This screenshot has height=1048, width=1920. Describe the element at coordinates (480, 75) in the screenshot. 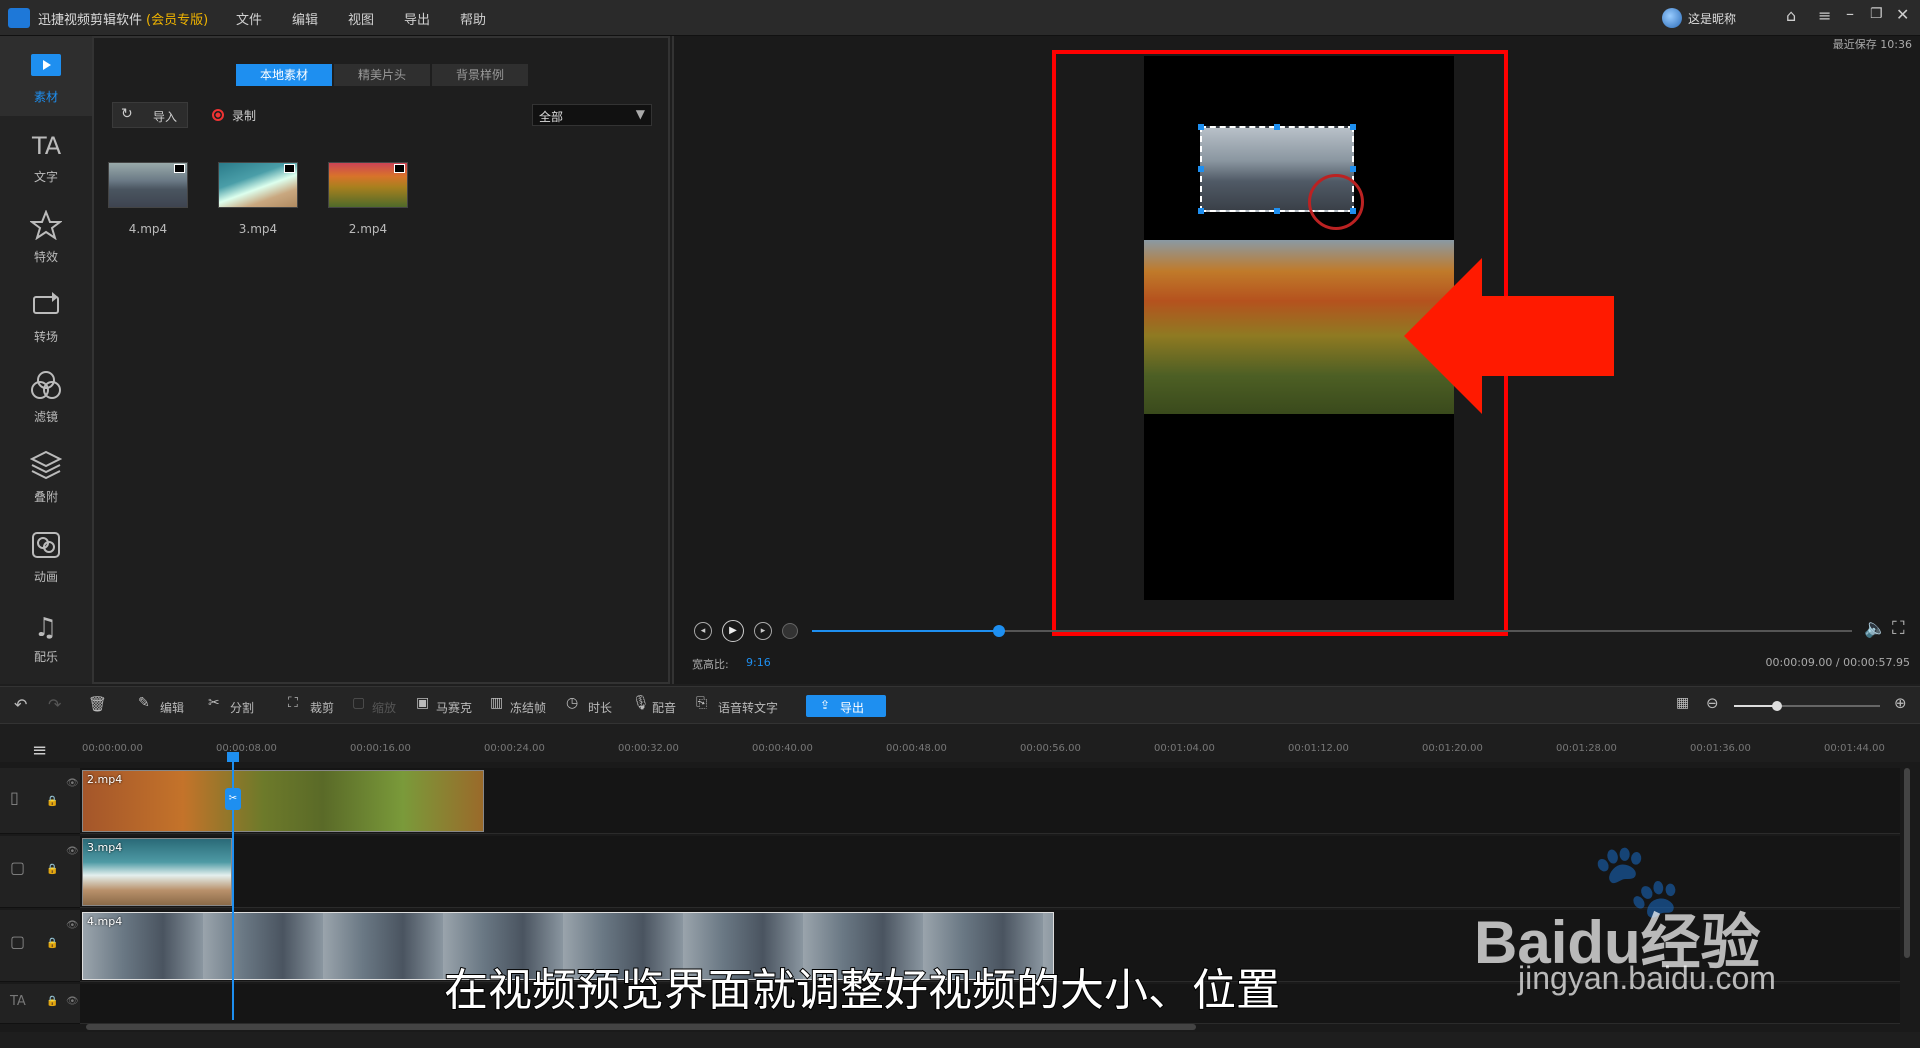

I see `tab-backgrounds: 背景样例` at that location.